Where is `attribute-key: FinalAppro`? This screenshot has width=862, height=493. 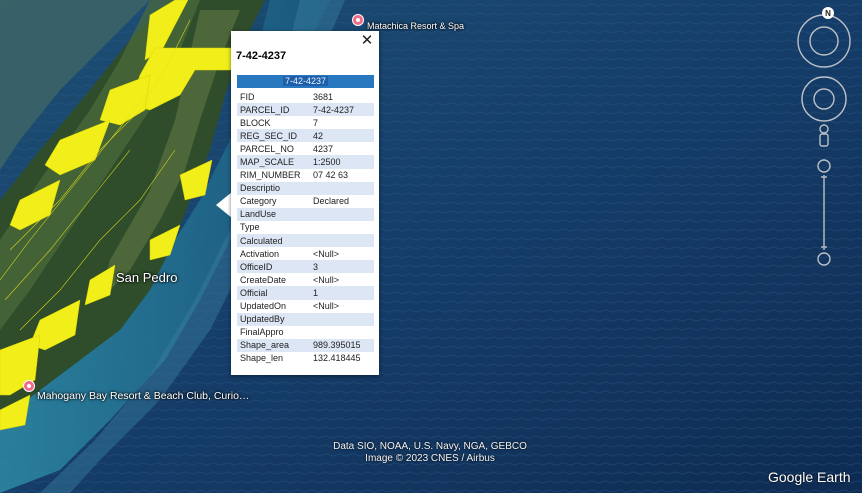 attribute-key: FinalAppro is located at coordinates (262, 332).